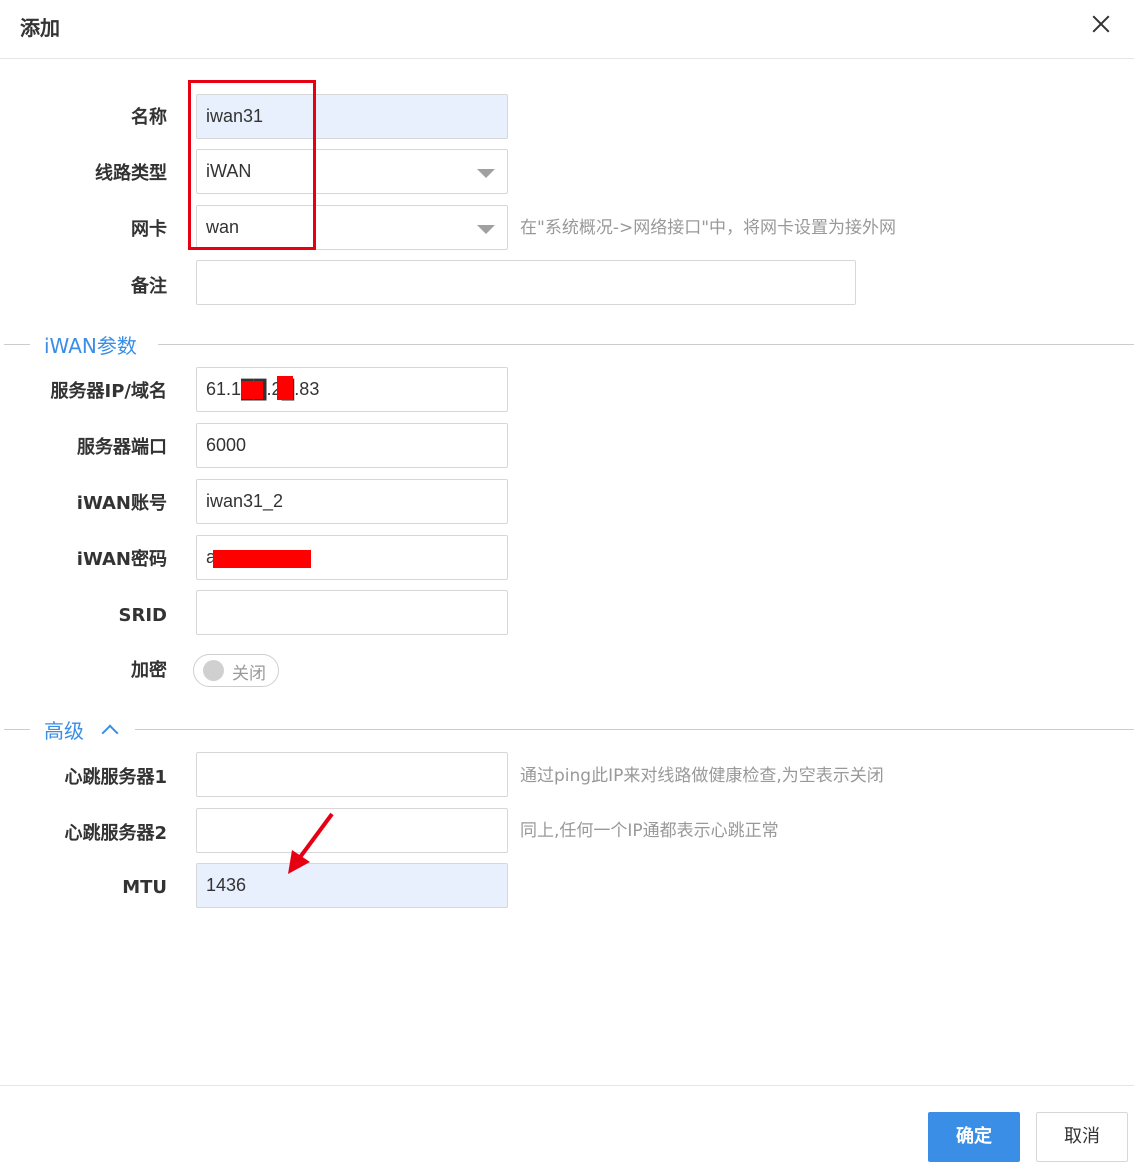  Describe the element at coordinates (567, 1085) in the screenshot. I see `footer-divider` at that location.